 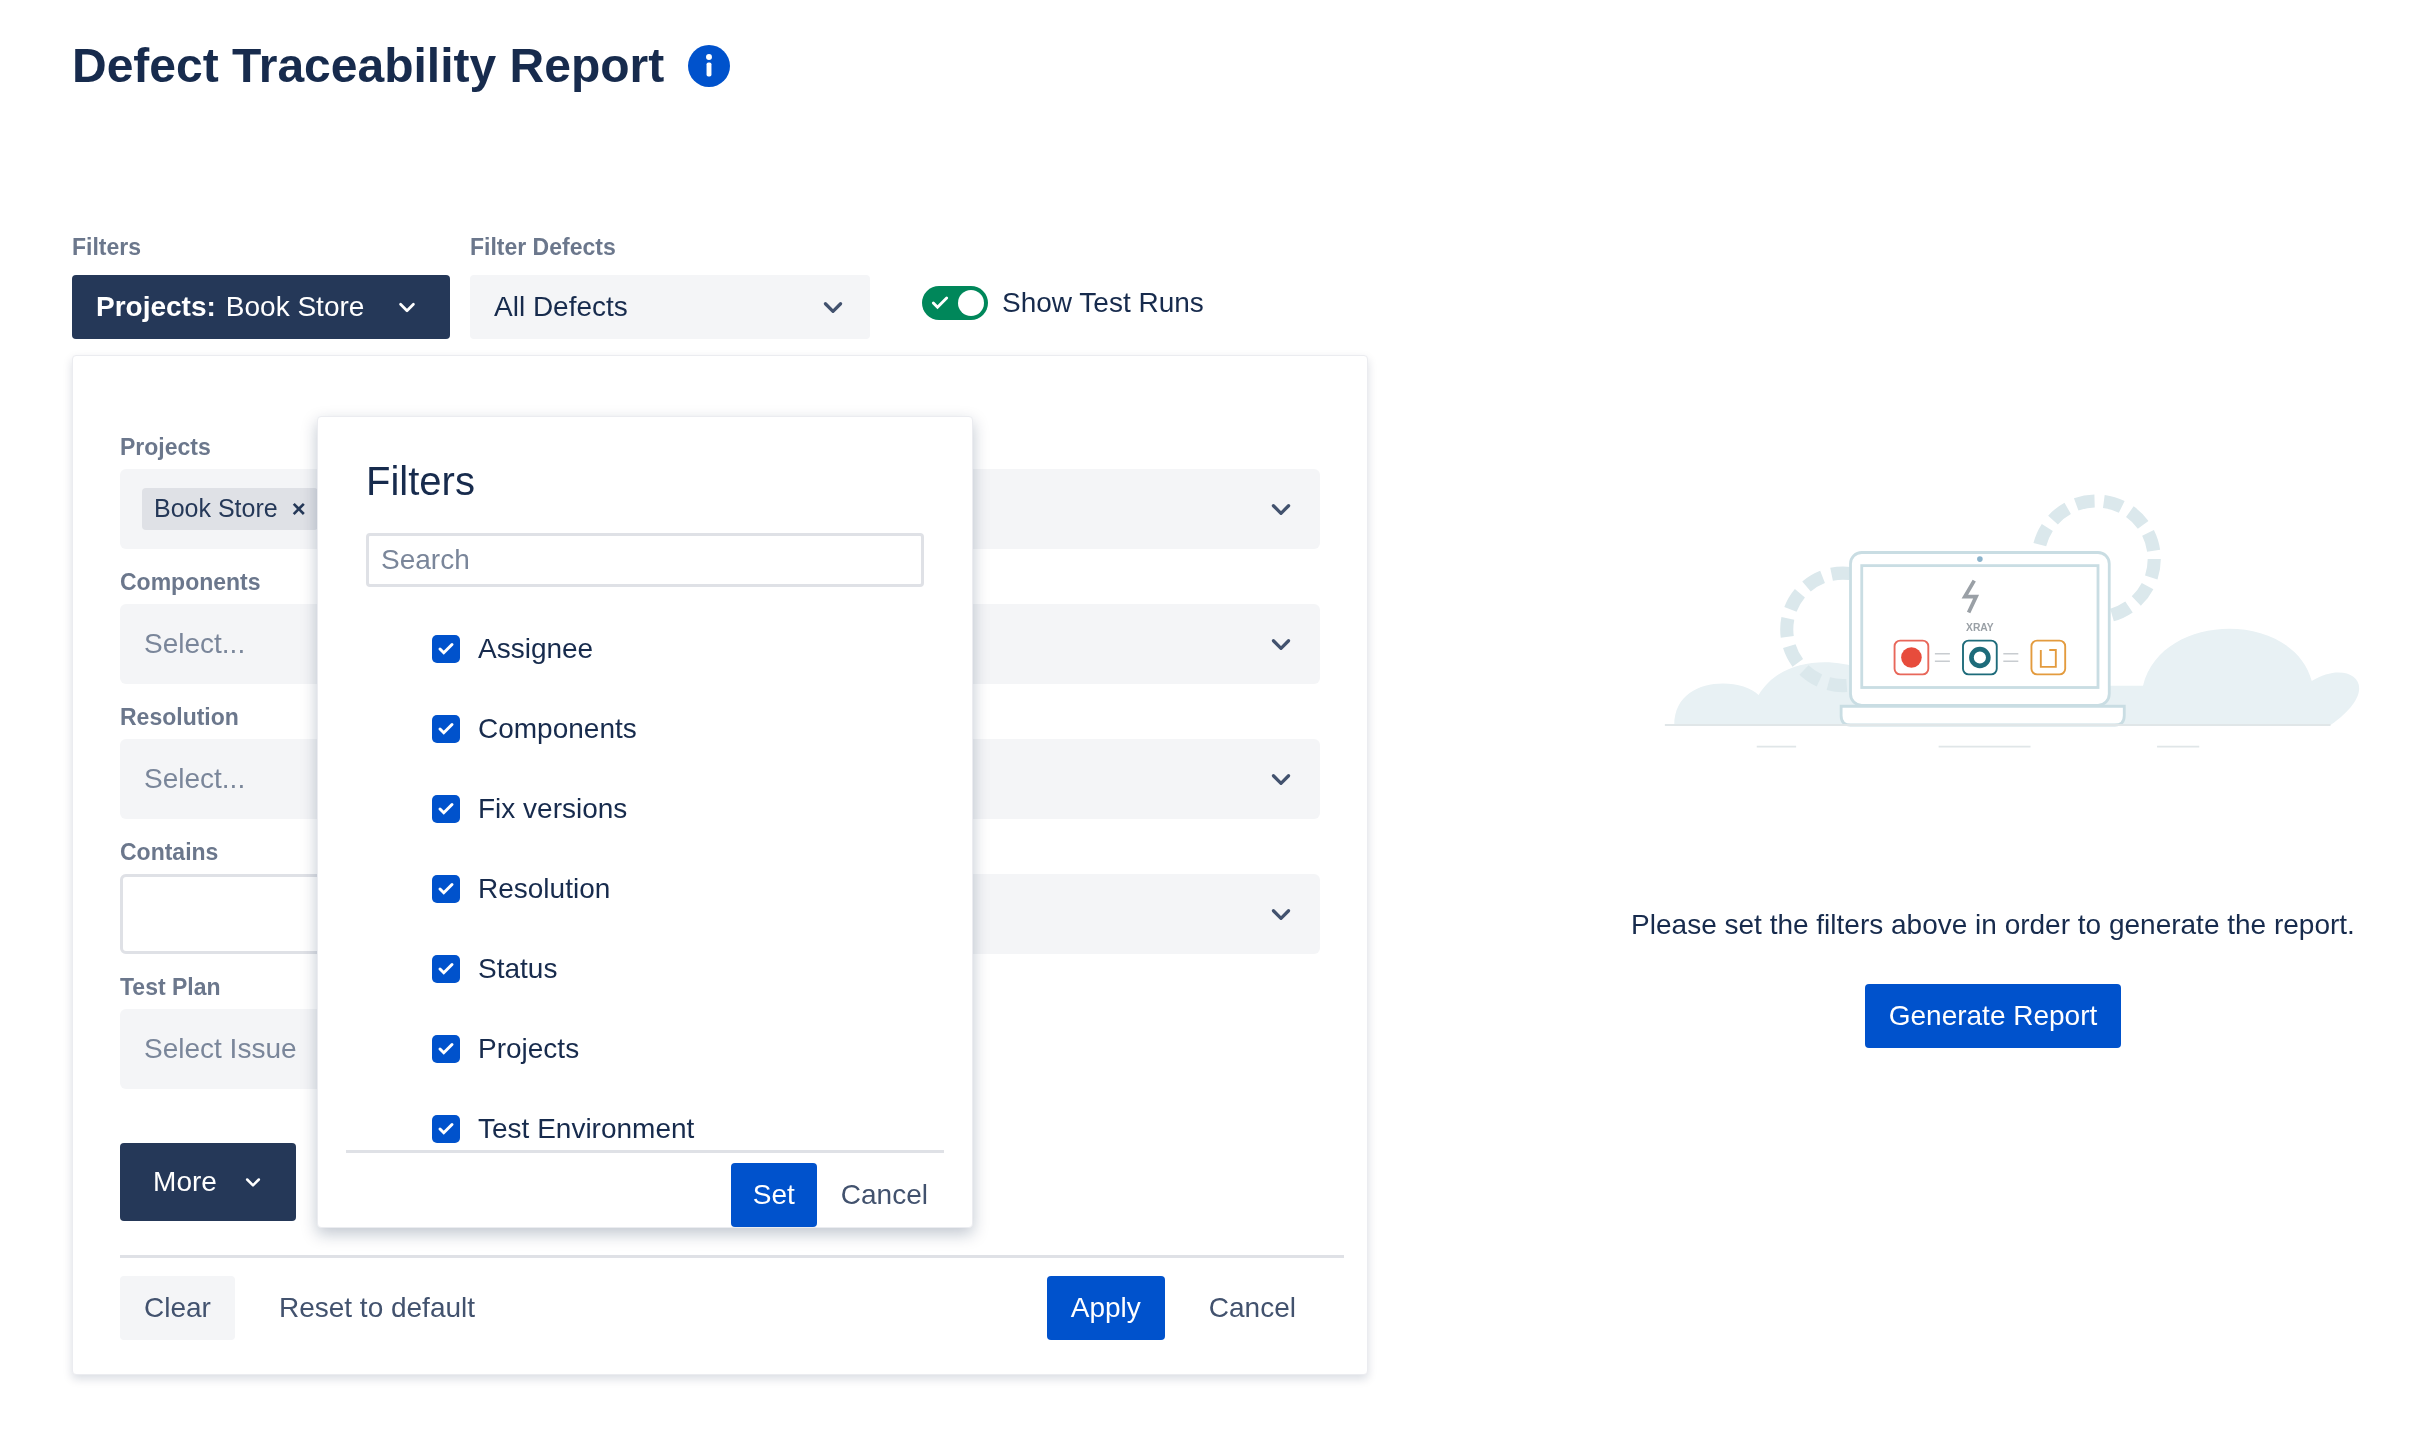 What do you see at coordinates (156, 306) in the screenshot?
I see `filter-key: Projects:` at bounding box center [156, 306].